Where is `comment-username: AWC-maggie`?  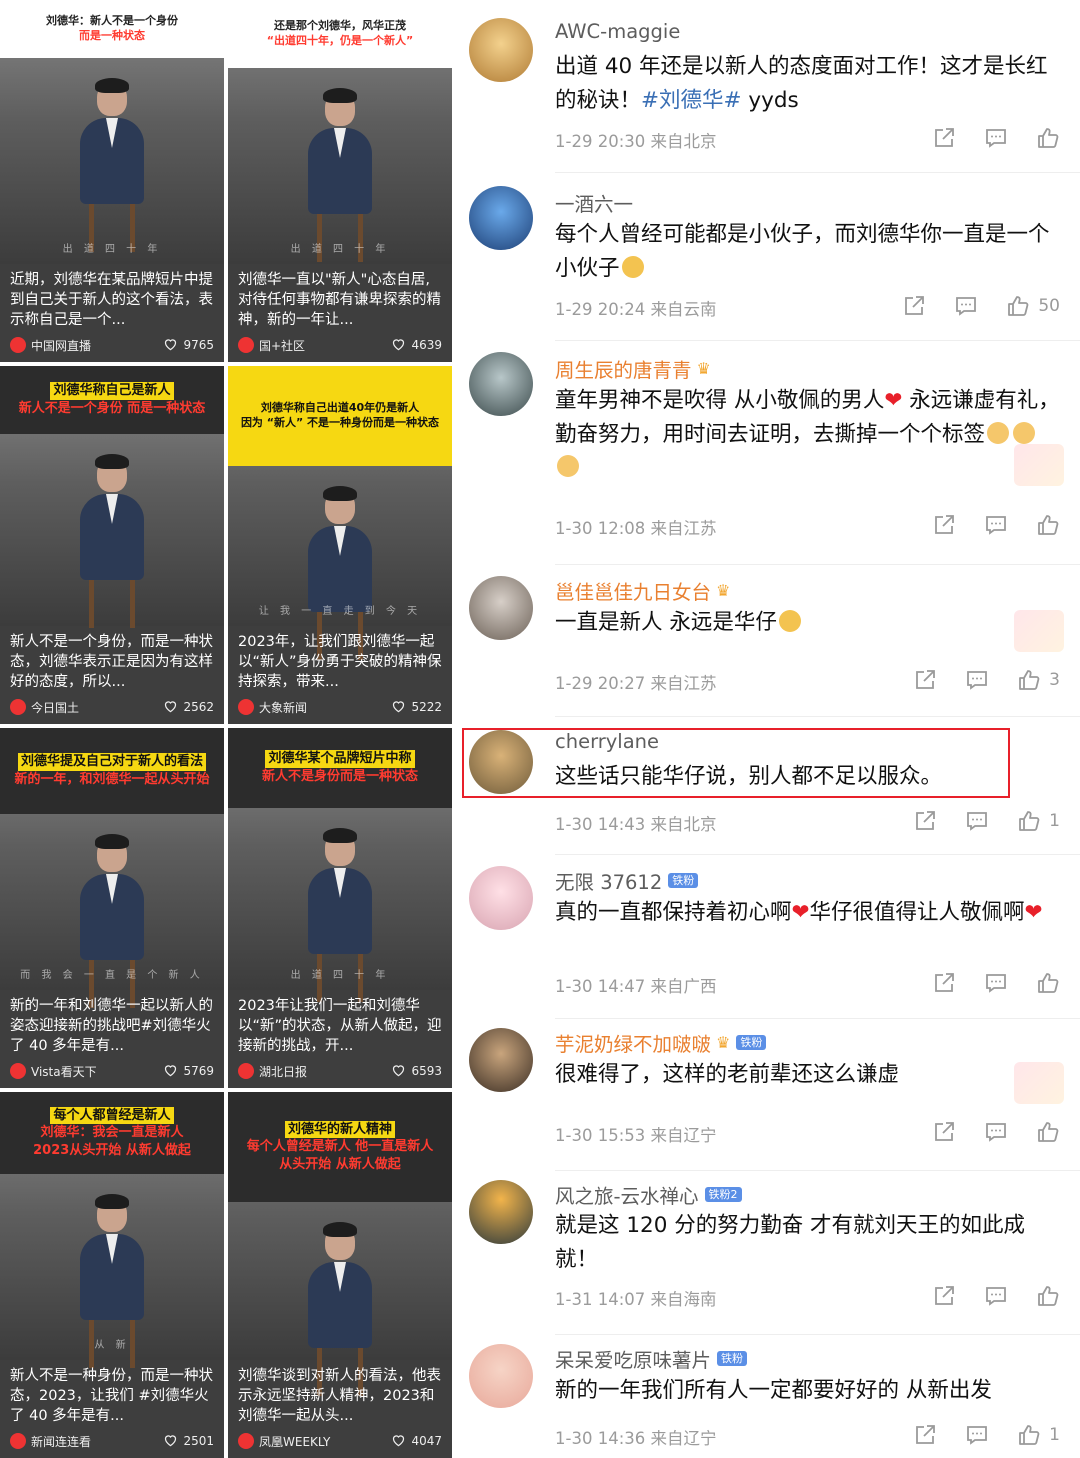
comment-username: AWC-maggie is located at coordinates (617, 31).